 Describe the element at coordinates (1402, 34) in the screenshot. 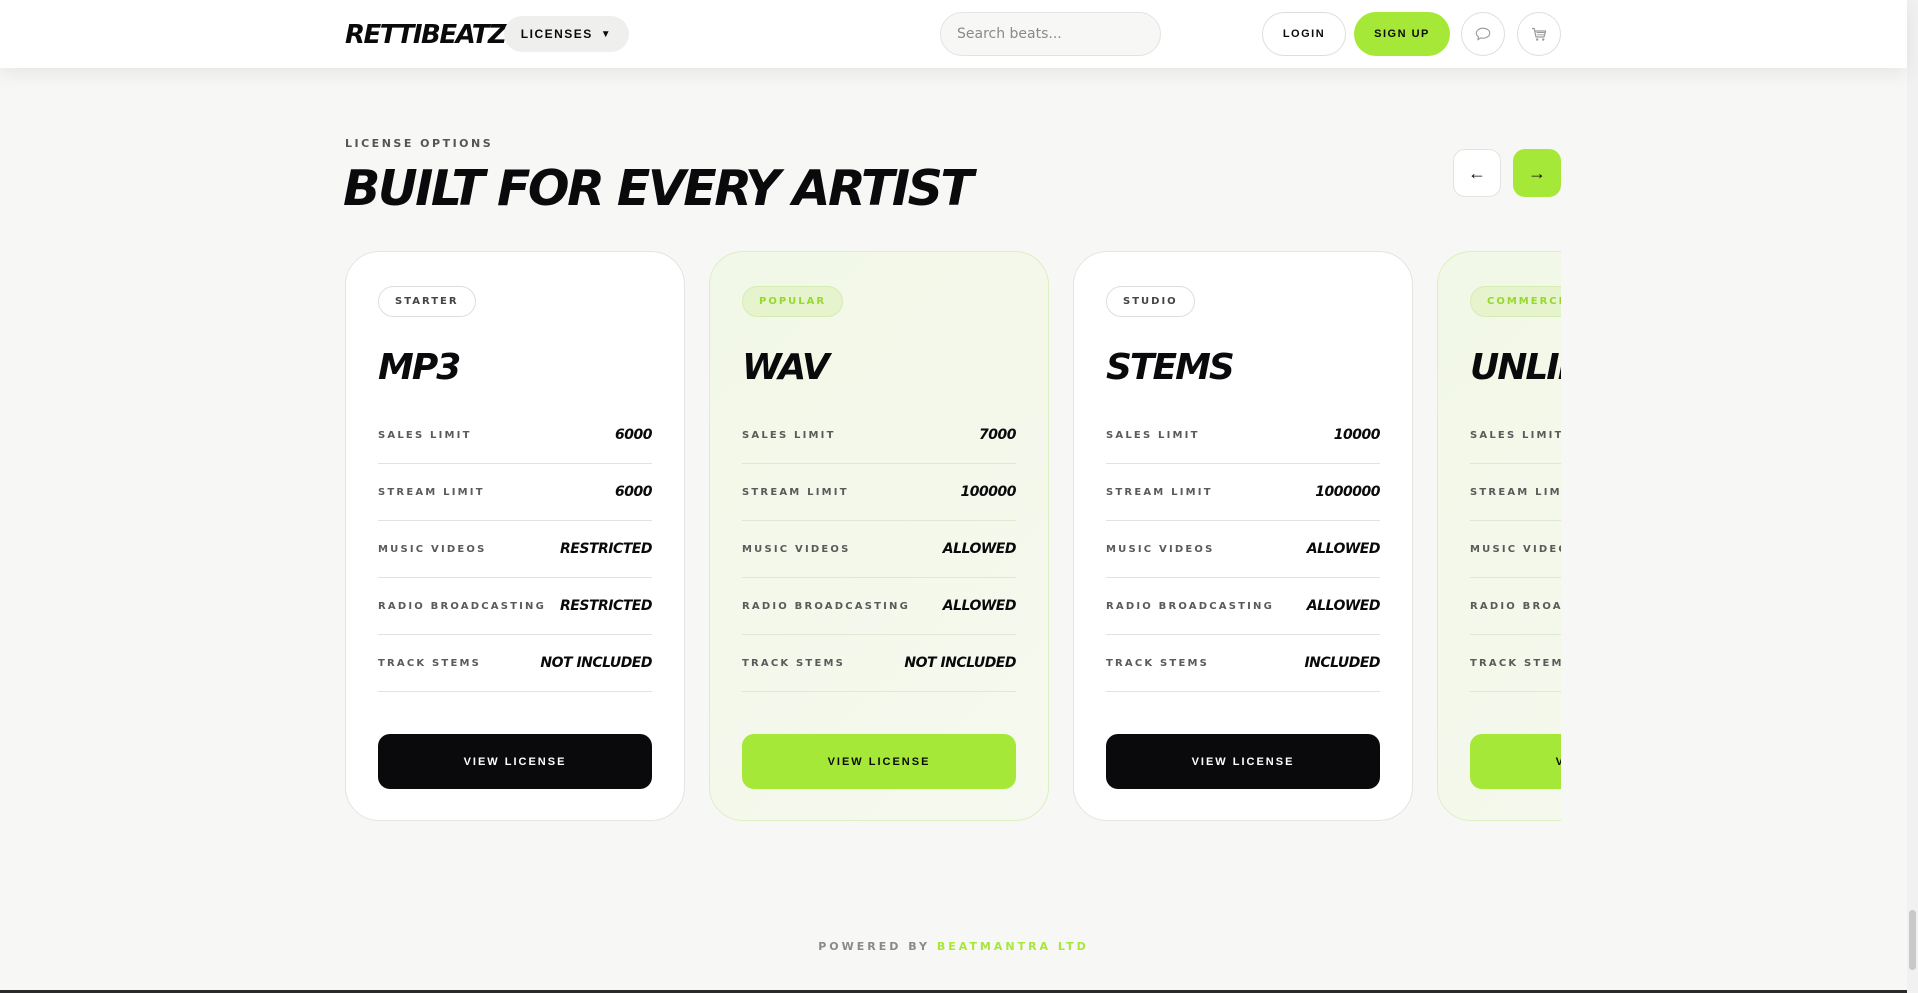

I see `signup-button: SIGN UP` at that location.